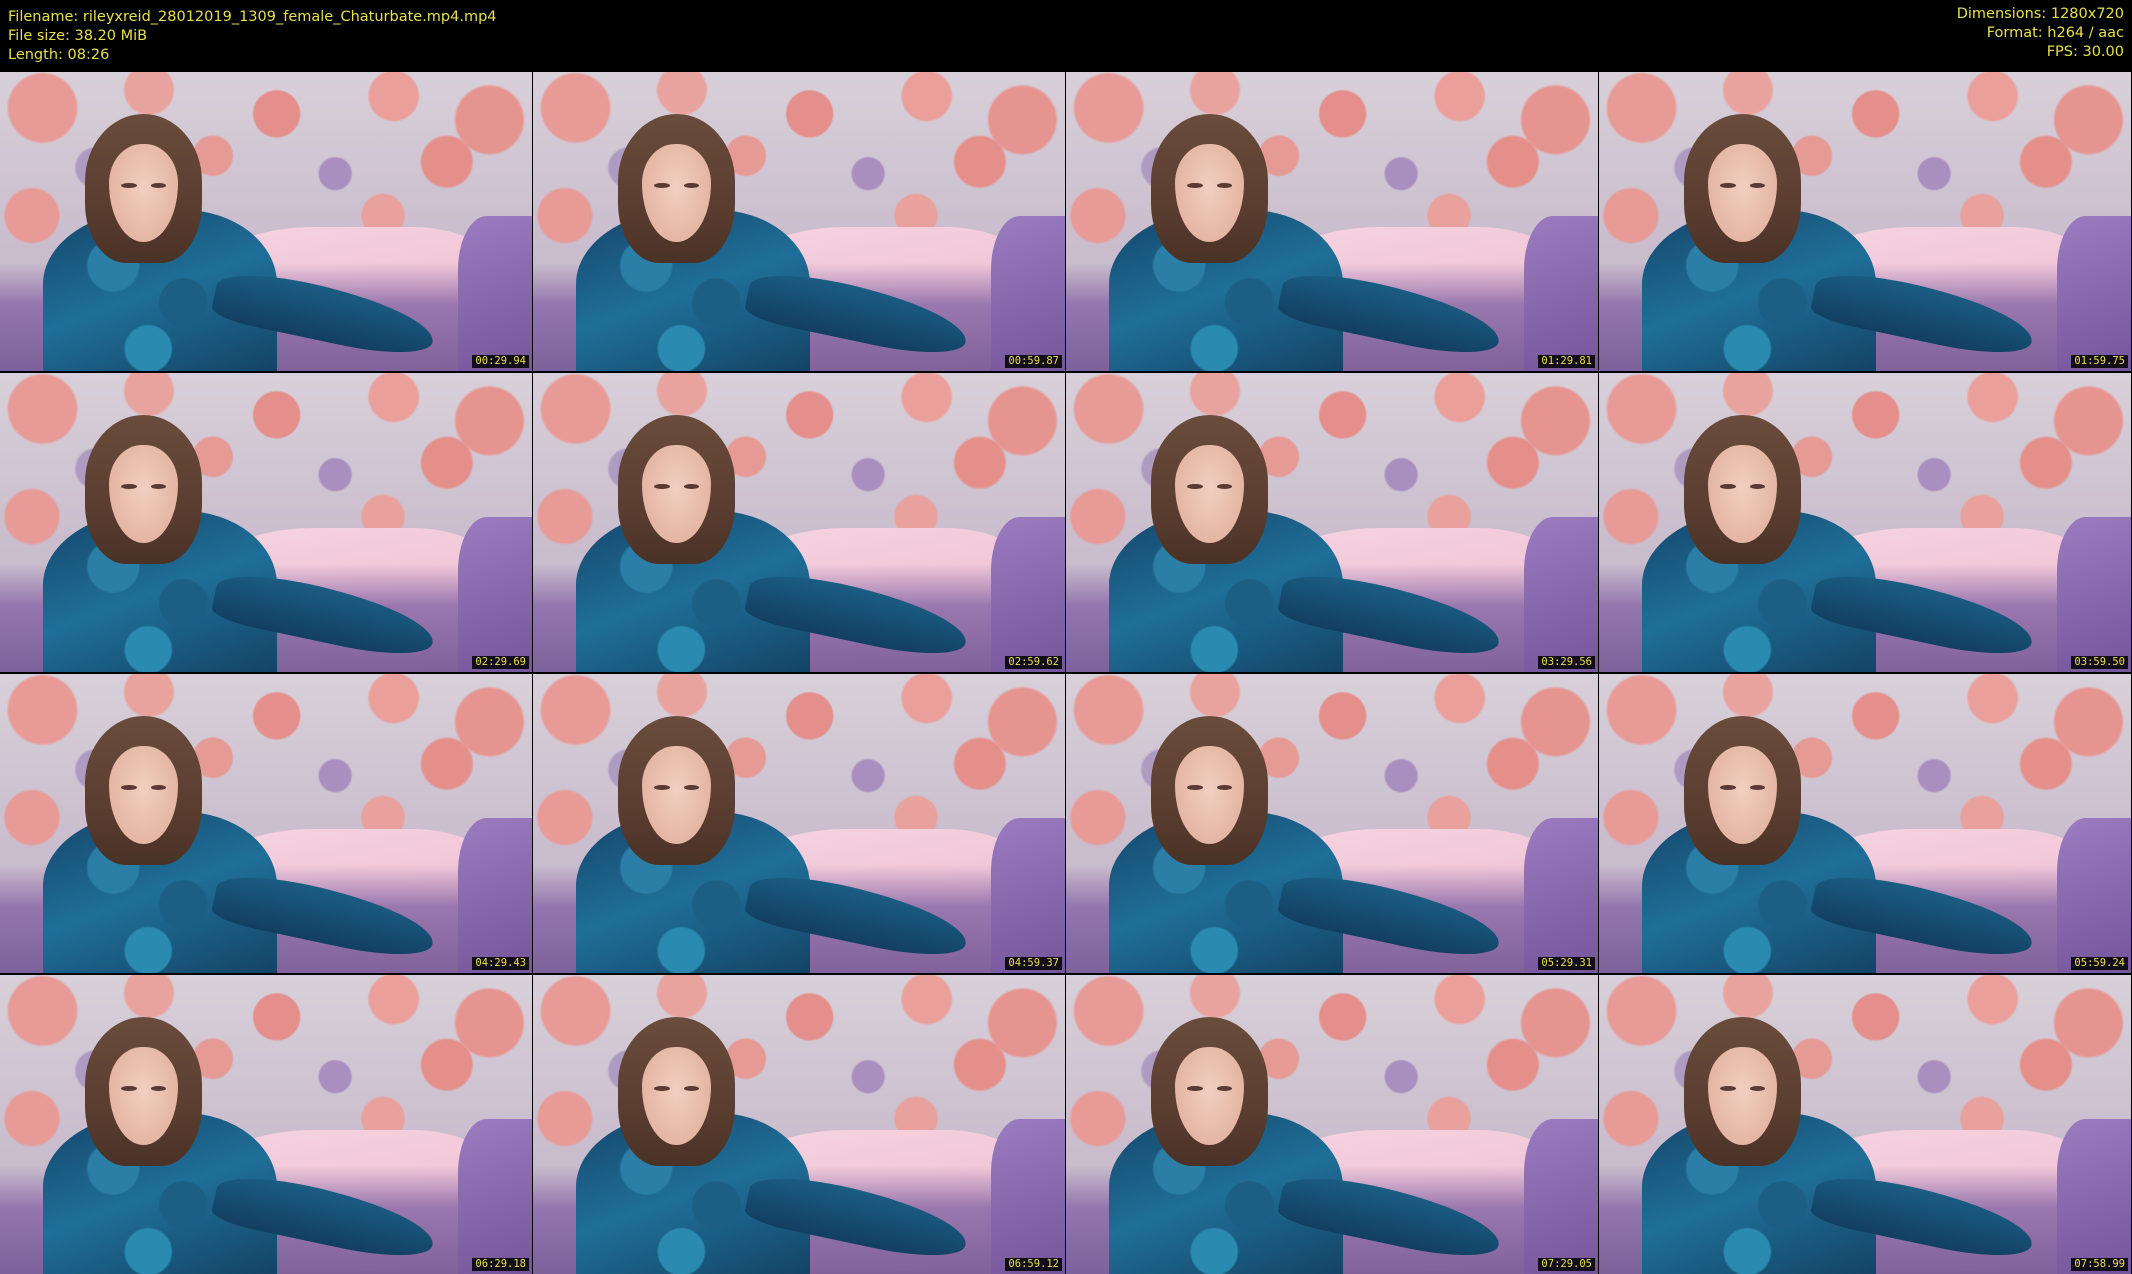 Image resolution: width=2132 pixels, height=1274 pixels. Describe the element at coordinates (799, 221) in the screenshot. I see `thumbnail-frame: 00:59.87` at that location.